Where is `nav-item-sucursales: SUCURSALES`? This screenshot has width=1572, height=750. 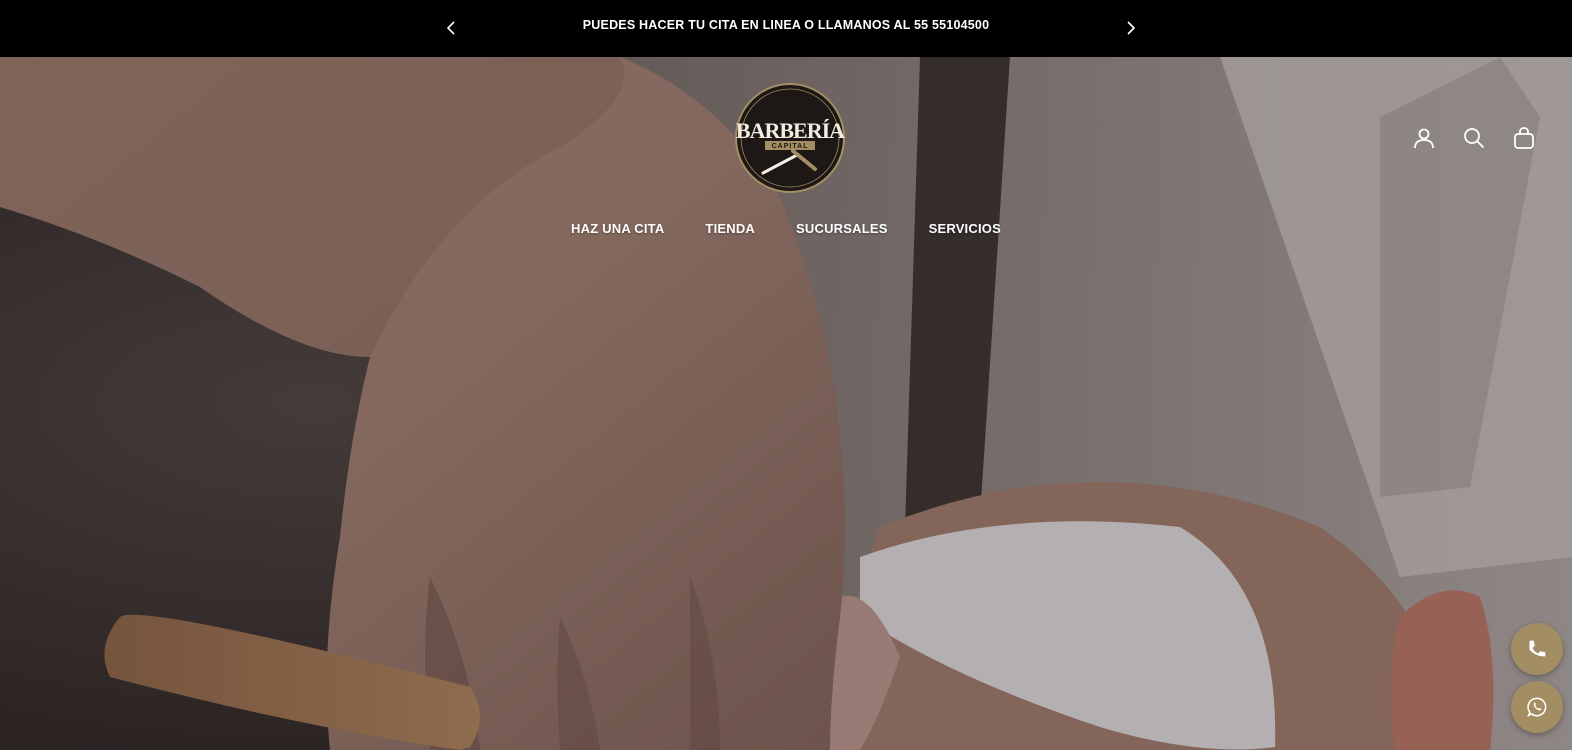 nav-item-sucursales: SUCURSALES is located at coordinates (842, 228).